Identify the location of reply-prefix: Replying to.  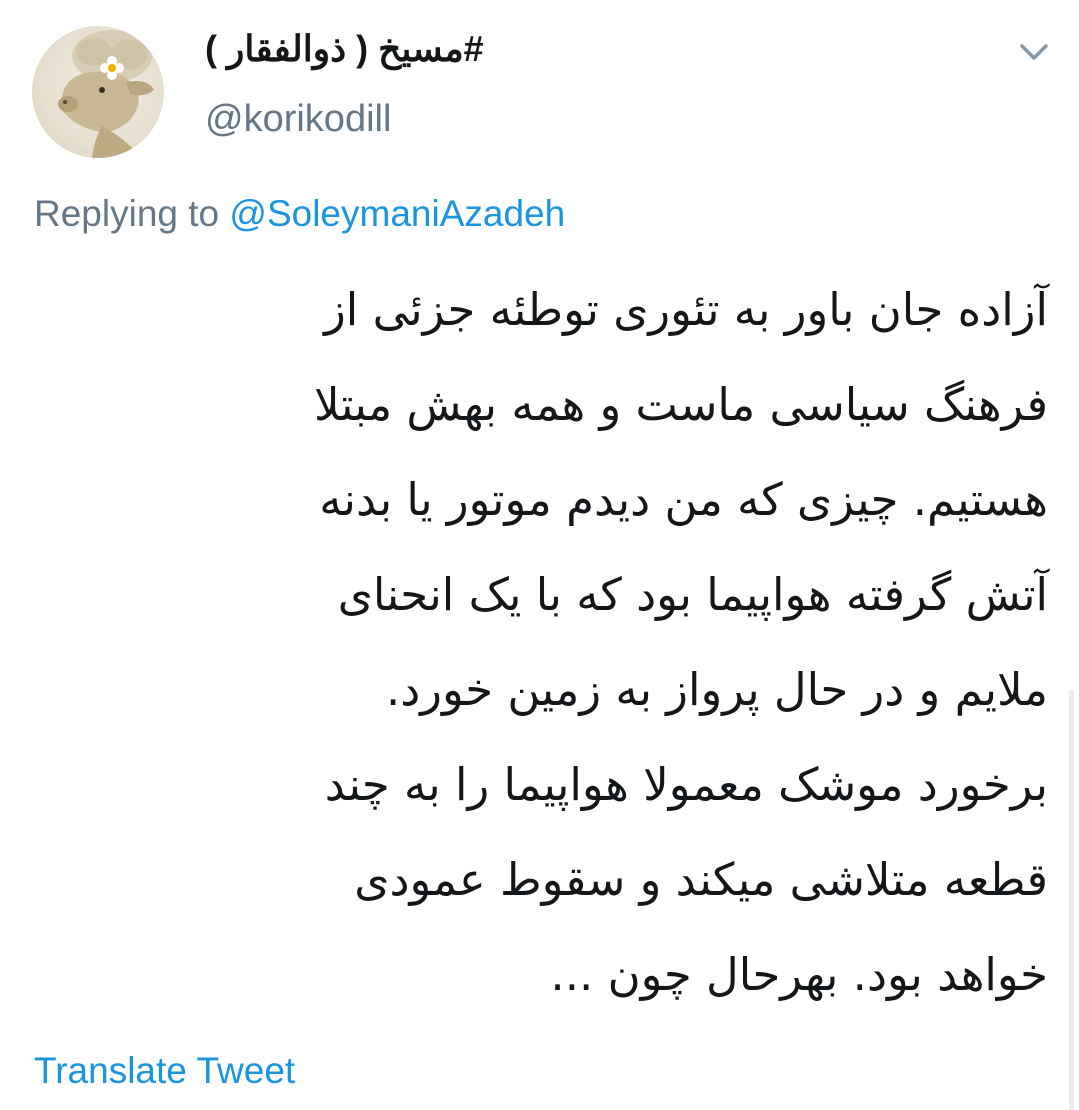
(132, 213).